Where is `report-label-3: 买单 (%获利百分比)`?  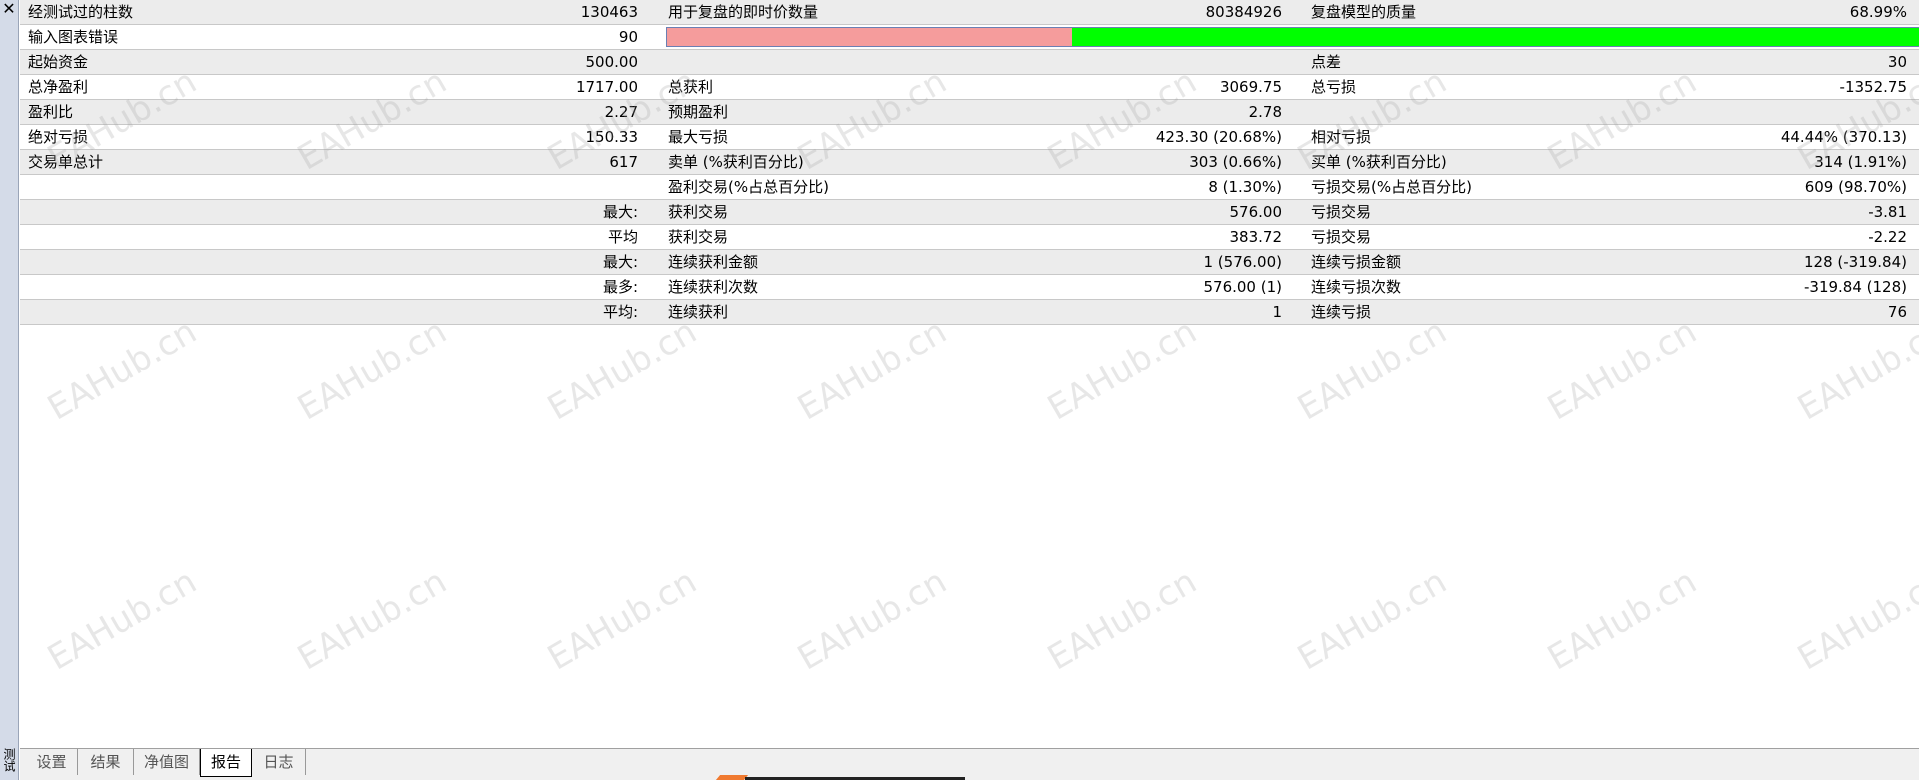 report-label-3: 买单 (%获利百分比) is located at coordinates (1379, 162).